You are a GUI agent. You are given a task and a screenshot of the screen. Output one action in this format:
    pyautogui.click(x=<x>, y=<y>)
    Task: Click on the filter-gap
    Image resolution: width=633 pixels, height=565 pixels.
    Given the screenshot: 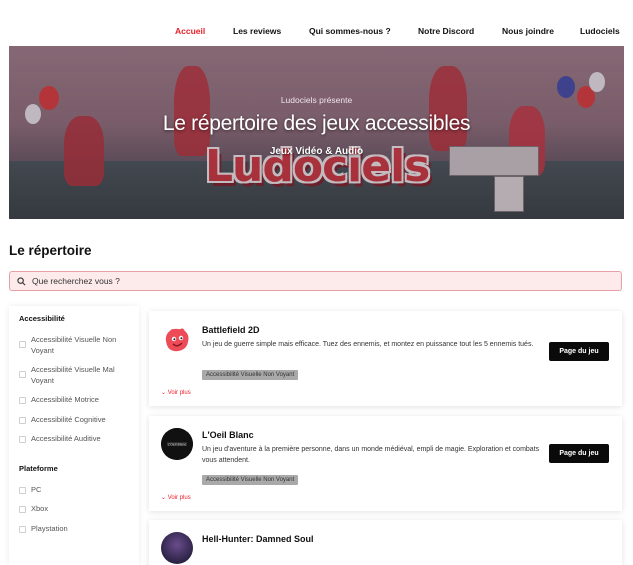 What is the action you would take?
    pyautogui.click(x=74, y=459)
    